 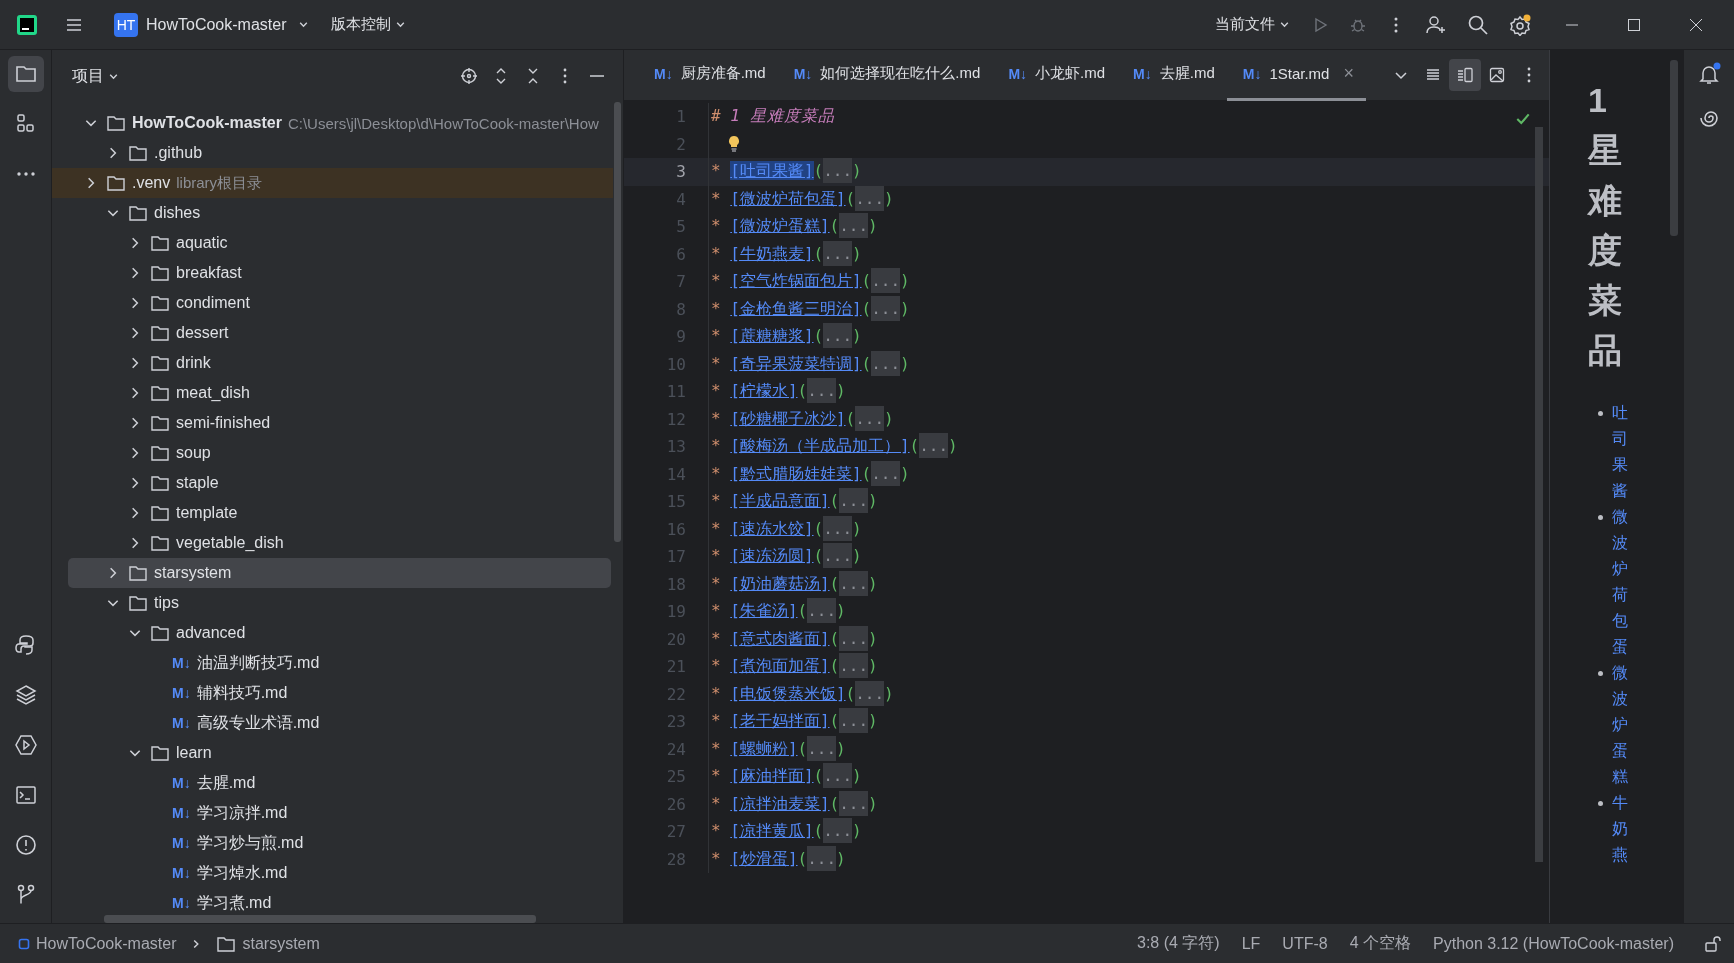 I want to click on code-line: * [微波炉荷包蛋](...), so click(x=801, y=199).